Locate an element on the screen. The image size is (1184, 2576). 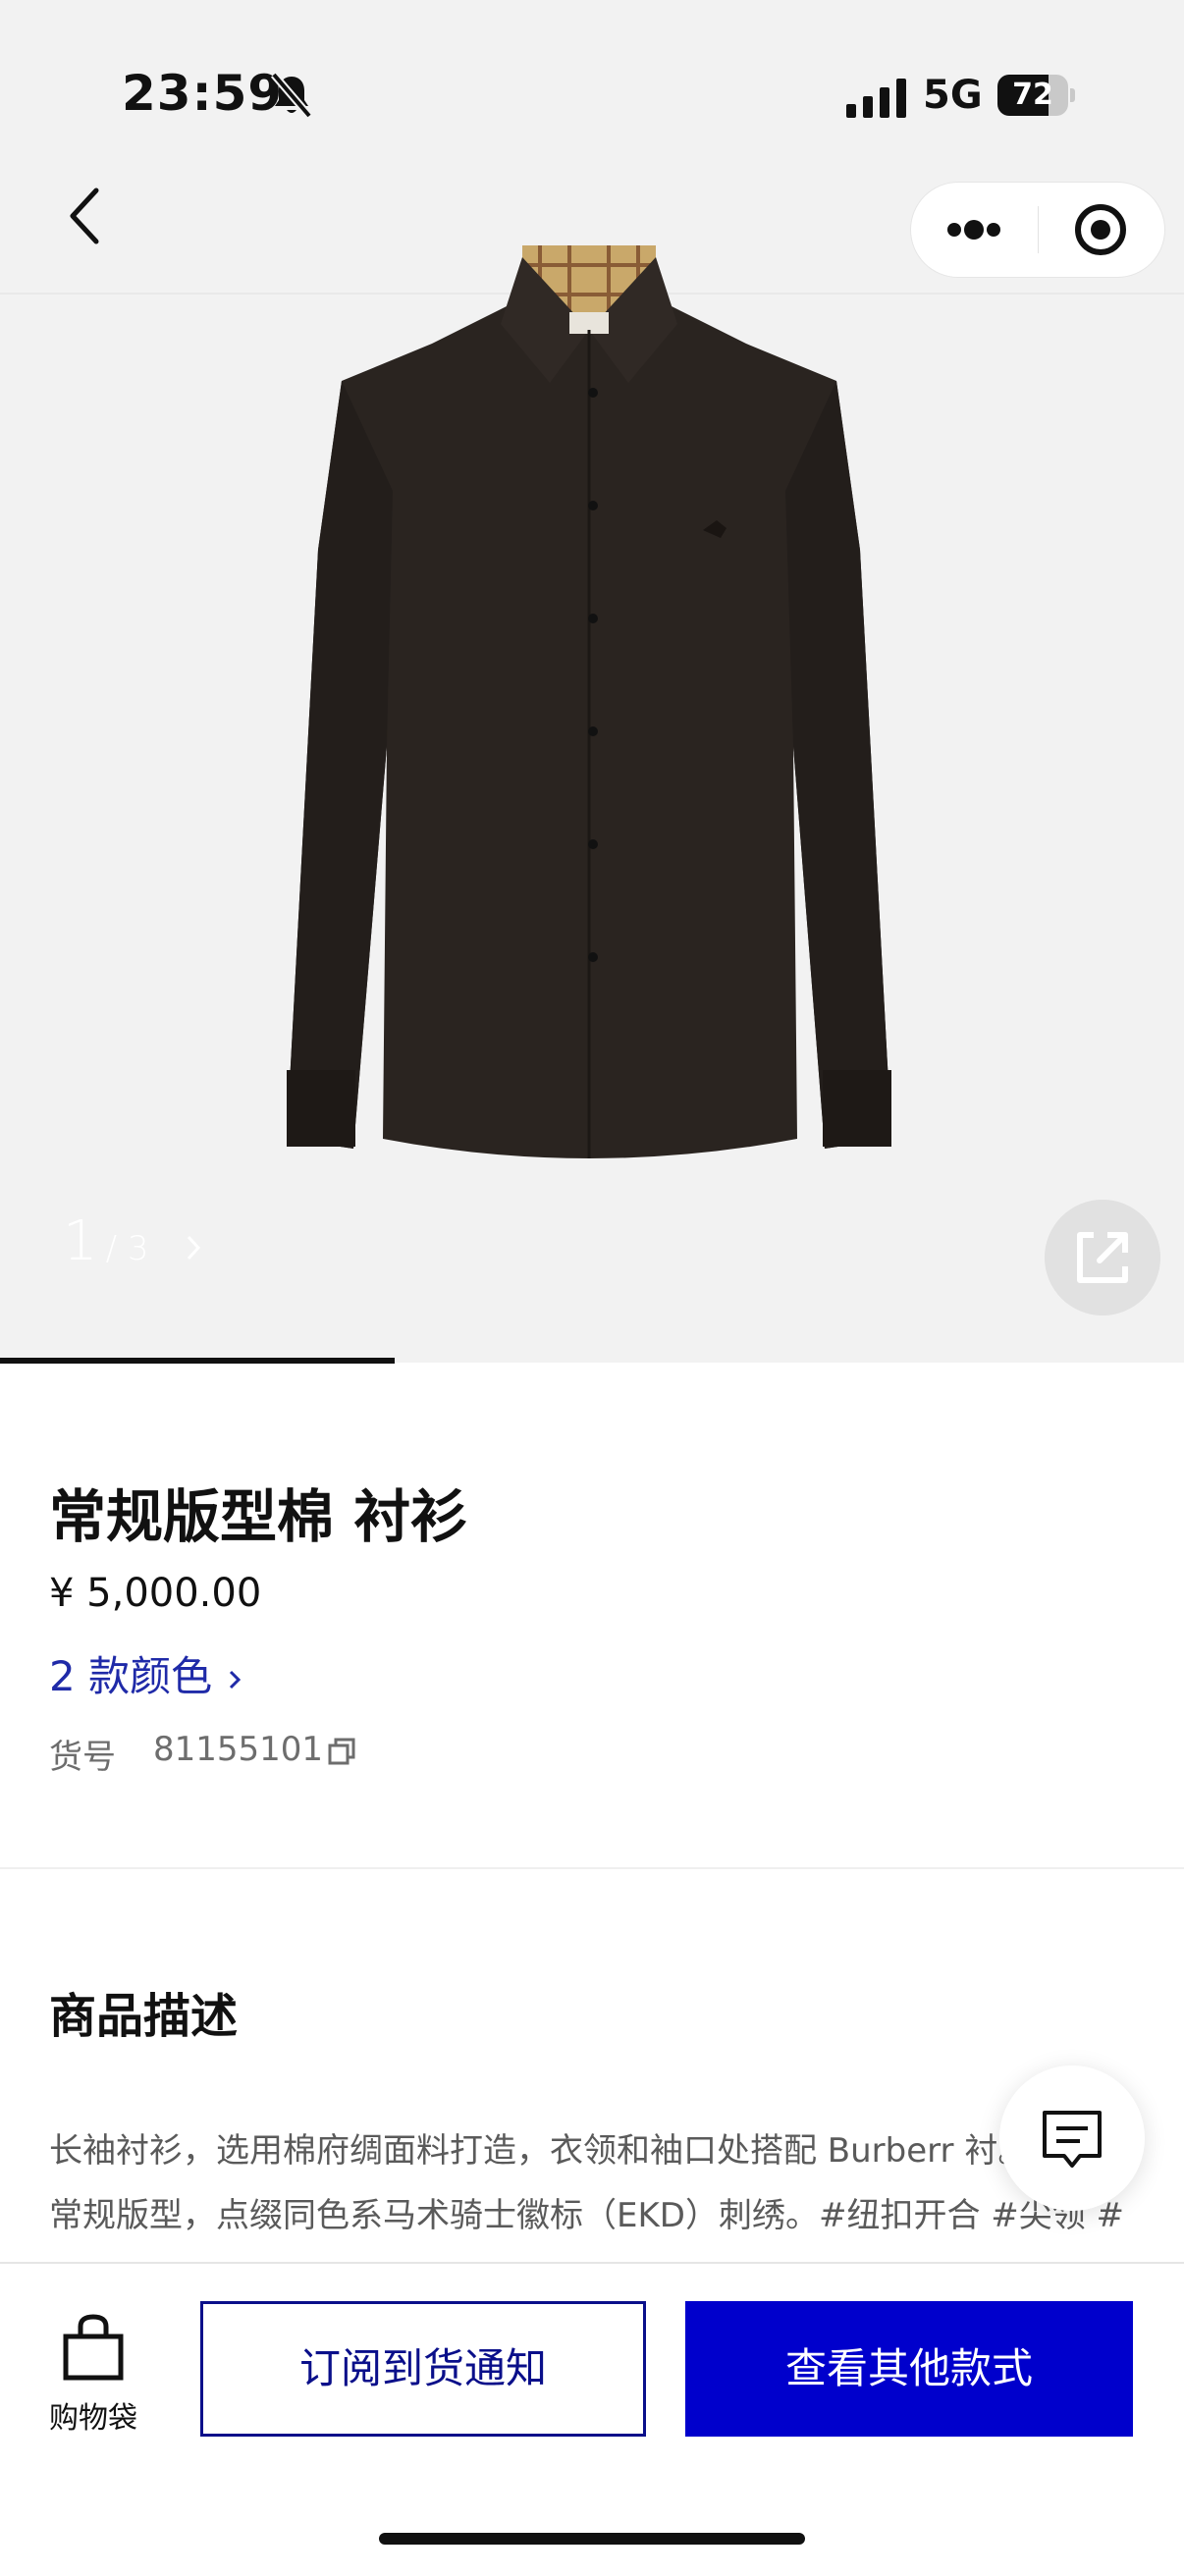
shopping-bag-icon is located at coordinates (93, 2347).